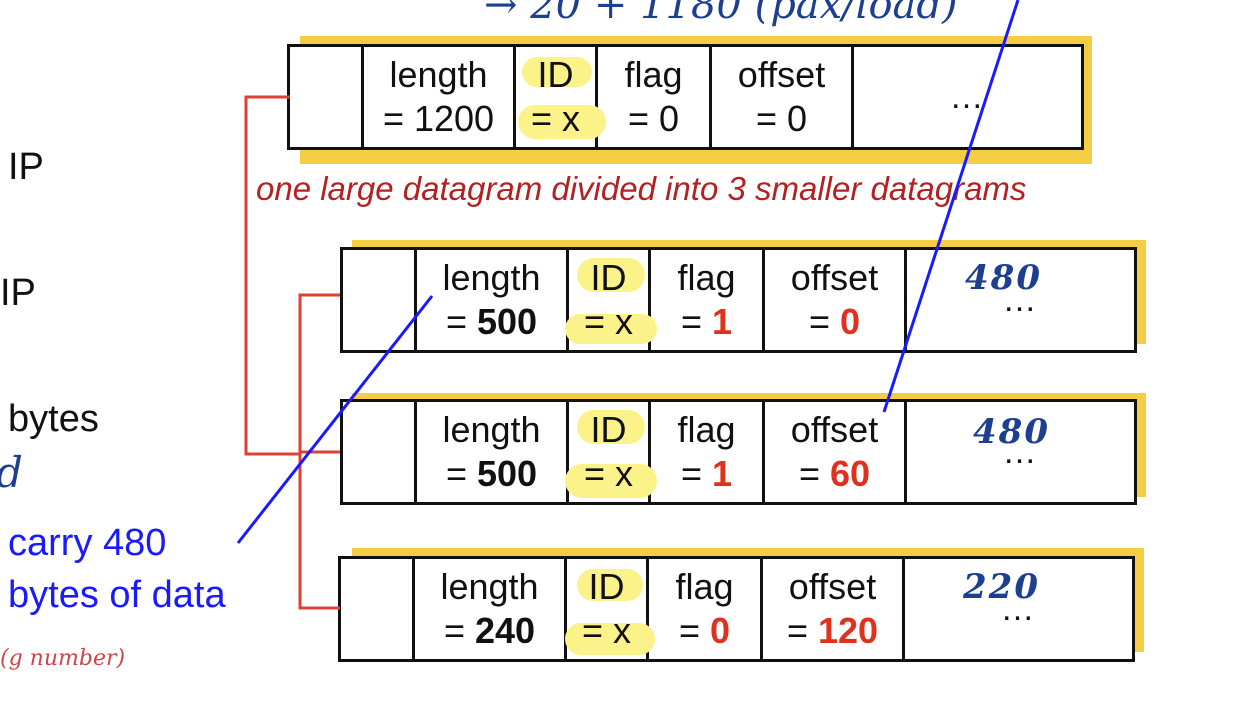 This screenshot has width=1248, height=713. I want to click on length-value: = 1200, so click(438, 118).